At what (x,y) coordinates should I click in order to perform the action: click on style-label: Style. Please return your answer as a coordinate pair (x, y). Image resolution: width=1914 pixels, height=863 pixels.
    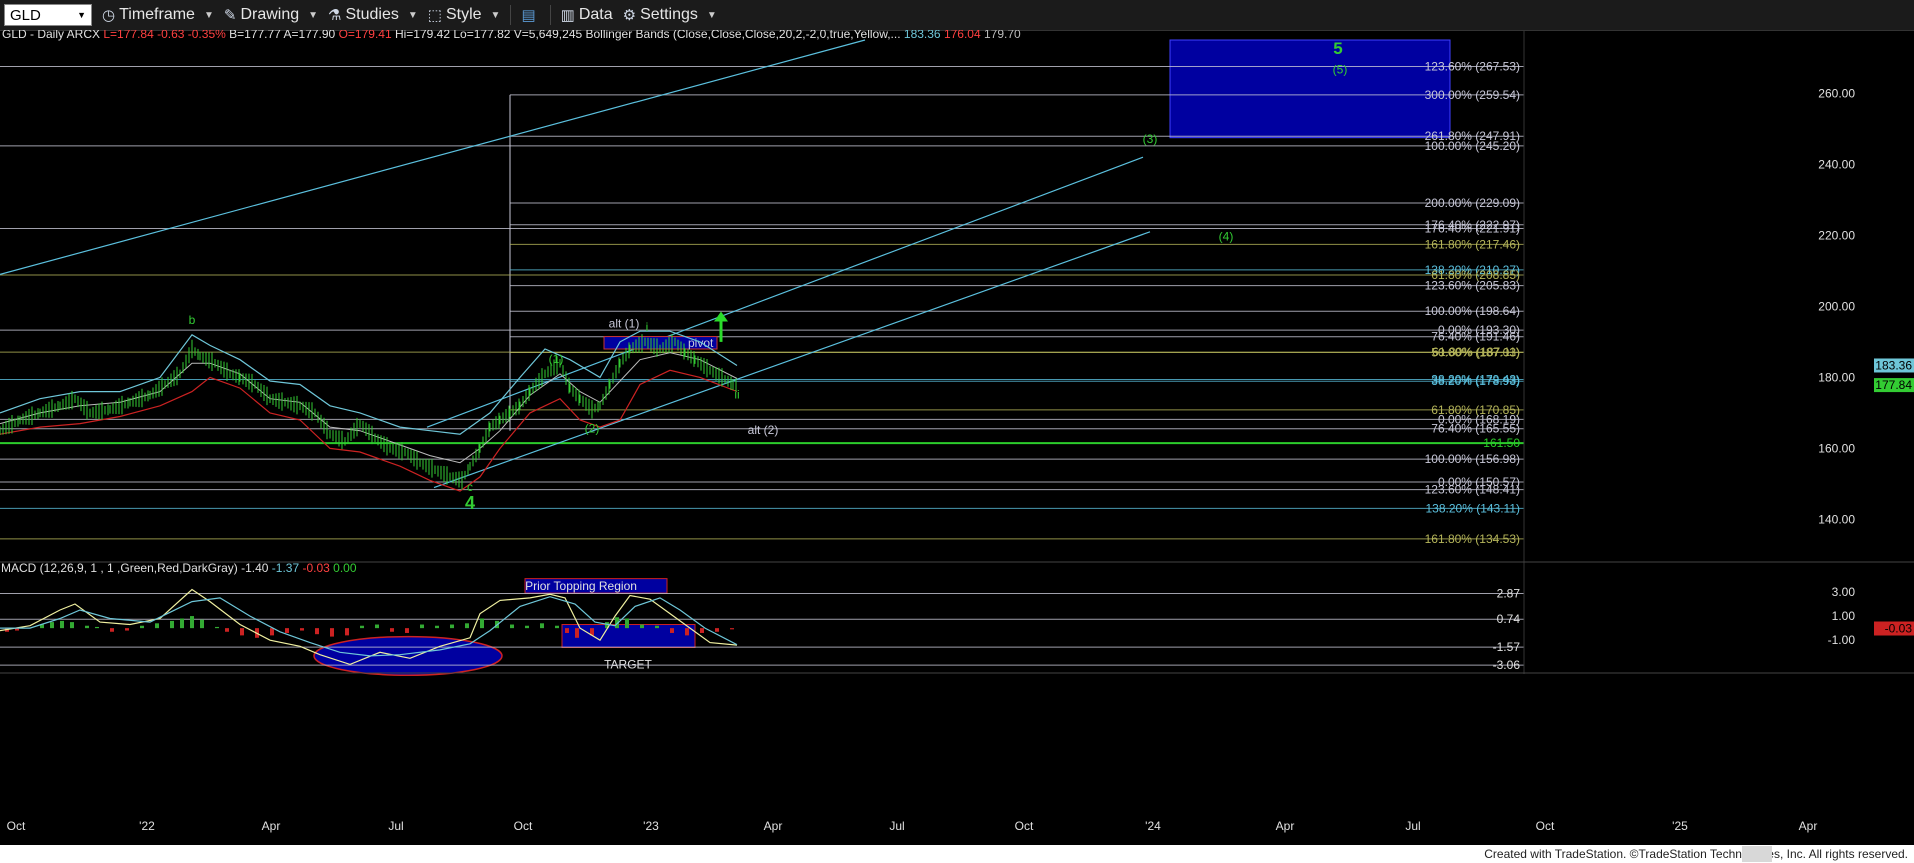
    Looking at the image, I should click on (463, 14).